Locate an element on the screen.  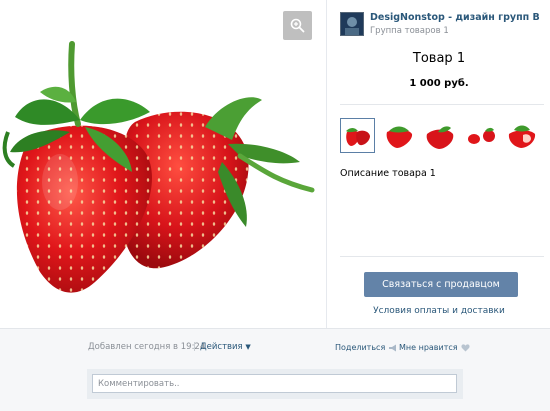
heart-icon is located at coordinates (465, 347).